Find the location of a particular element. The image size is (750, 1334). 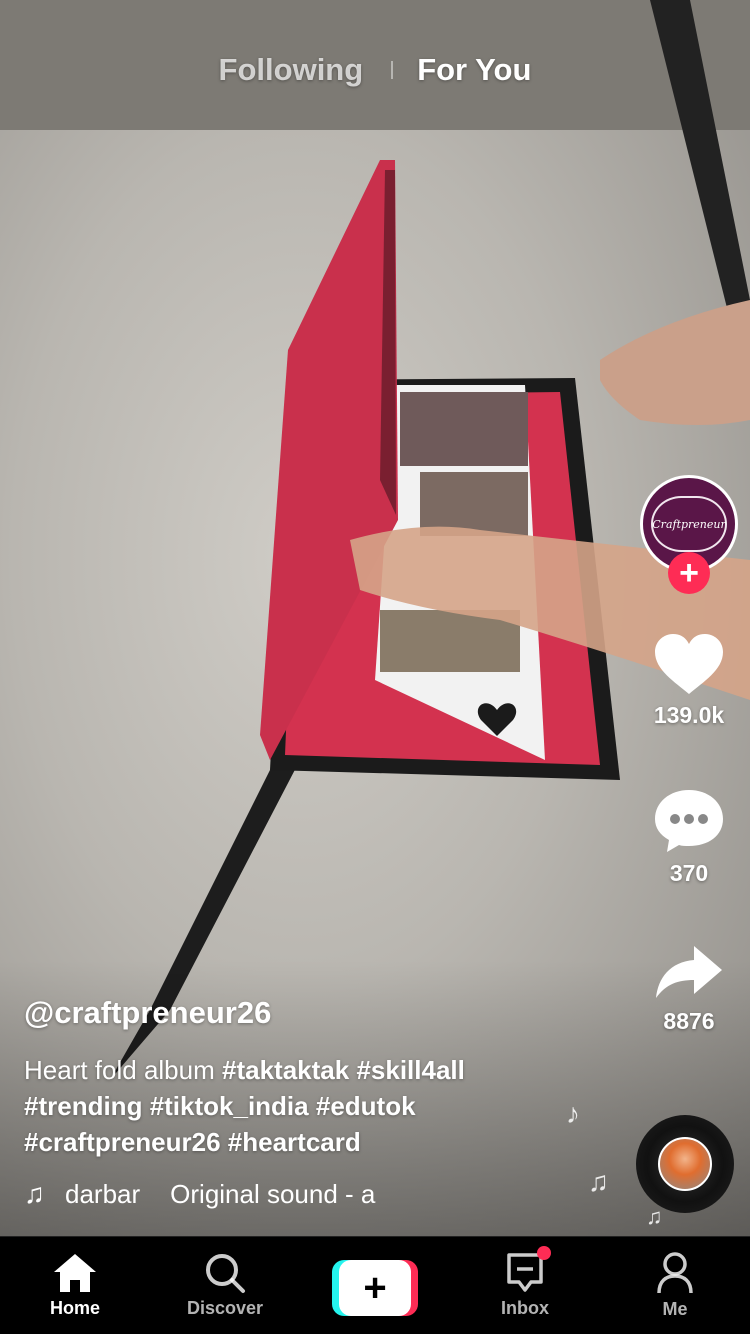

search-icon is located at coordinates (225, 1273).